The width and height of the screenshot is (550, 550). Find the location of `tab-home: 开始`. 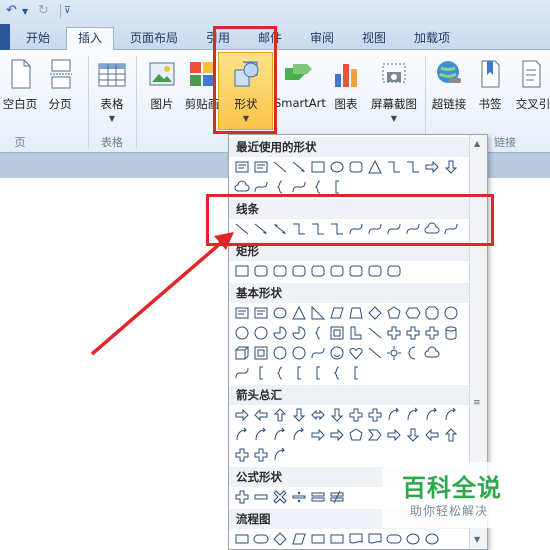

tab-home: 开始 is located at coordinates (38, 39).